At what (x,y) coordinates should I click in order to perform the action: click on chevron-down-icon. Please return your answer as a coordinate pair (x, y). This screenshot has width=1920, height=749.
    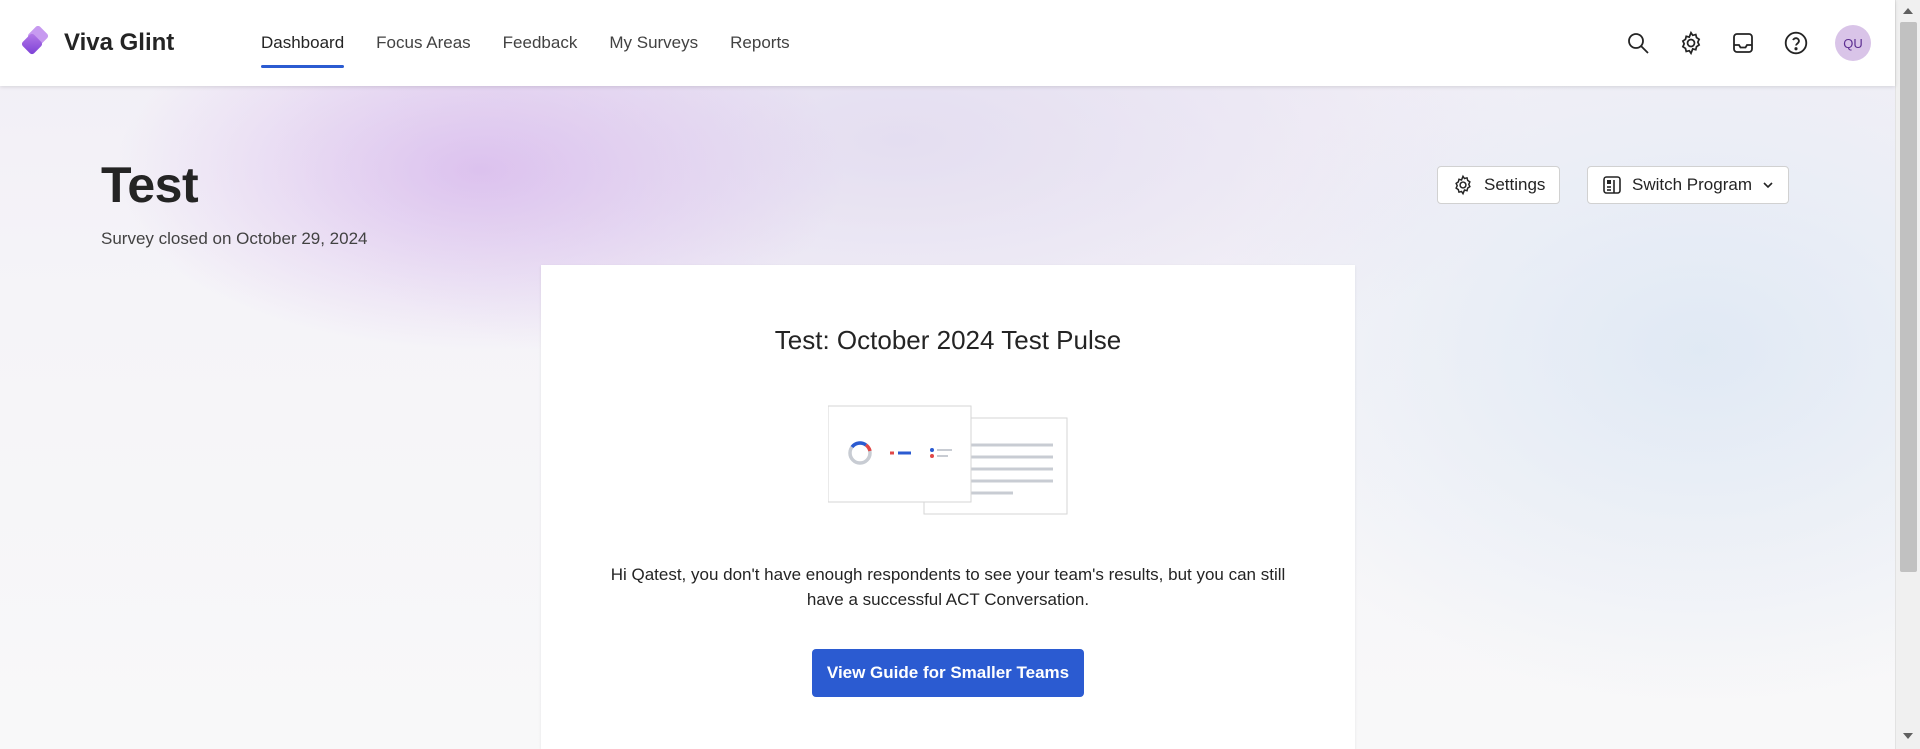
    Looking at the image, I should click on (1768, 185).